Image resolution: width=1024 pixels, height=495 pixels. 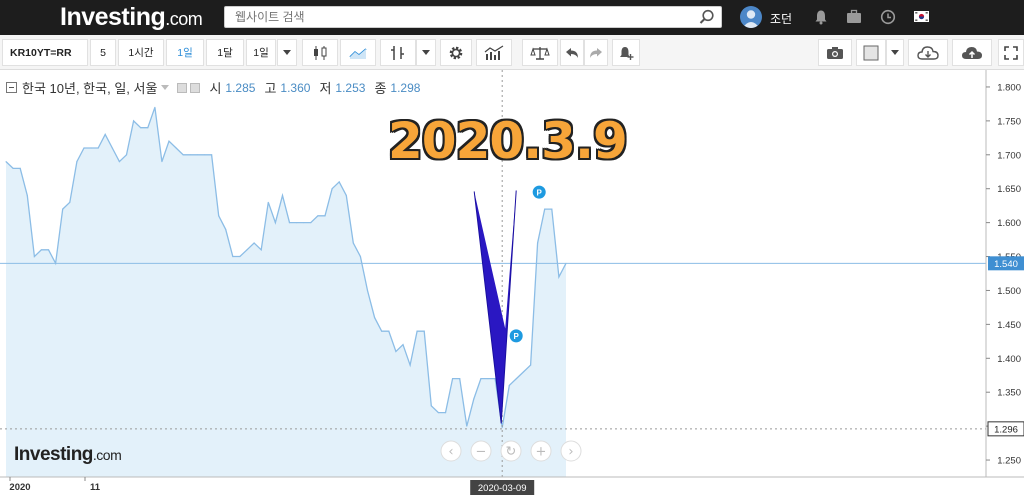 What do you see at coordinates (325, 88) in the screenshot?
I see `low-label: 저` at bounding box center [325, 88].